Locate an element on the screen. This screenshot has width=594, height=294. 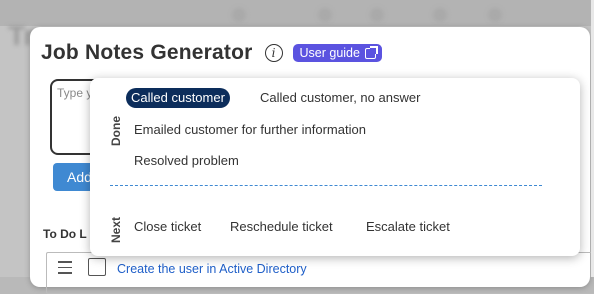
chip-called-customer-no-answer: Called customer, no answer is located at coordinates (340, 98).